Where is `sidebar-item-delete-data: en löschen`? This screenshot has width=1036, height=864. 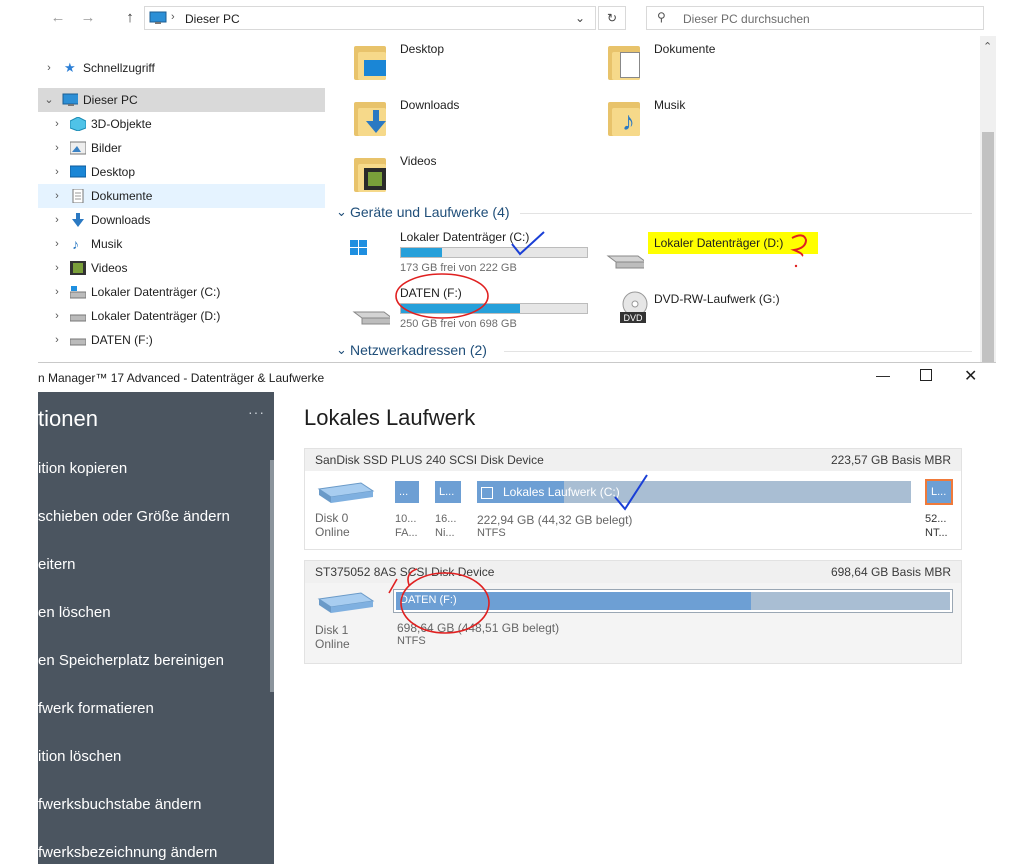 sidebar-item-delete-data: en löschen is located at coordinates (74, 612).